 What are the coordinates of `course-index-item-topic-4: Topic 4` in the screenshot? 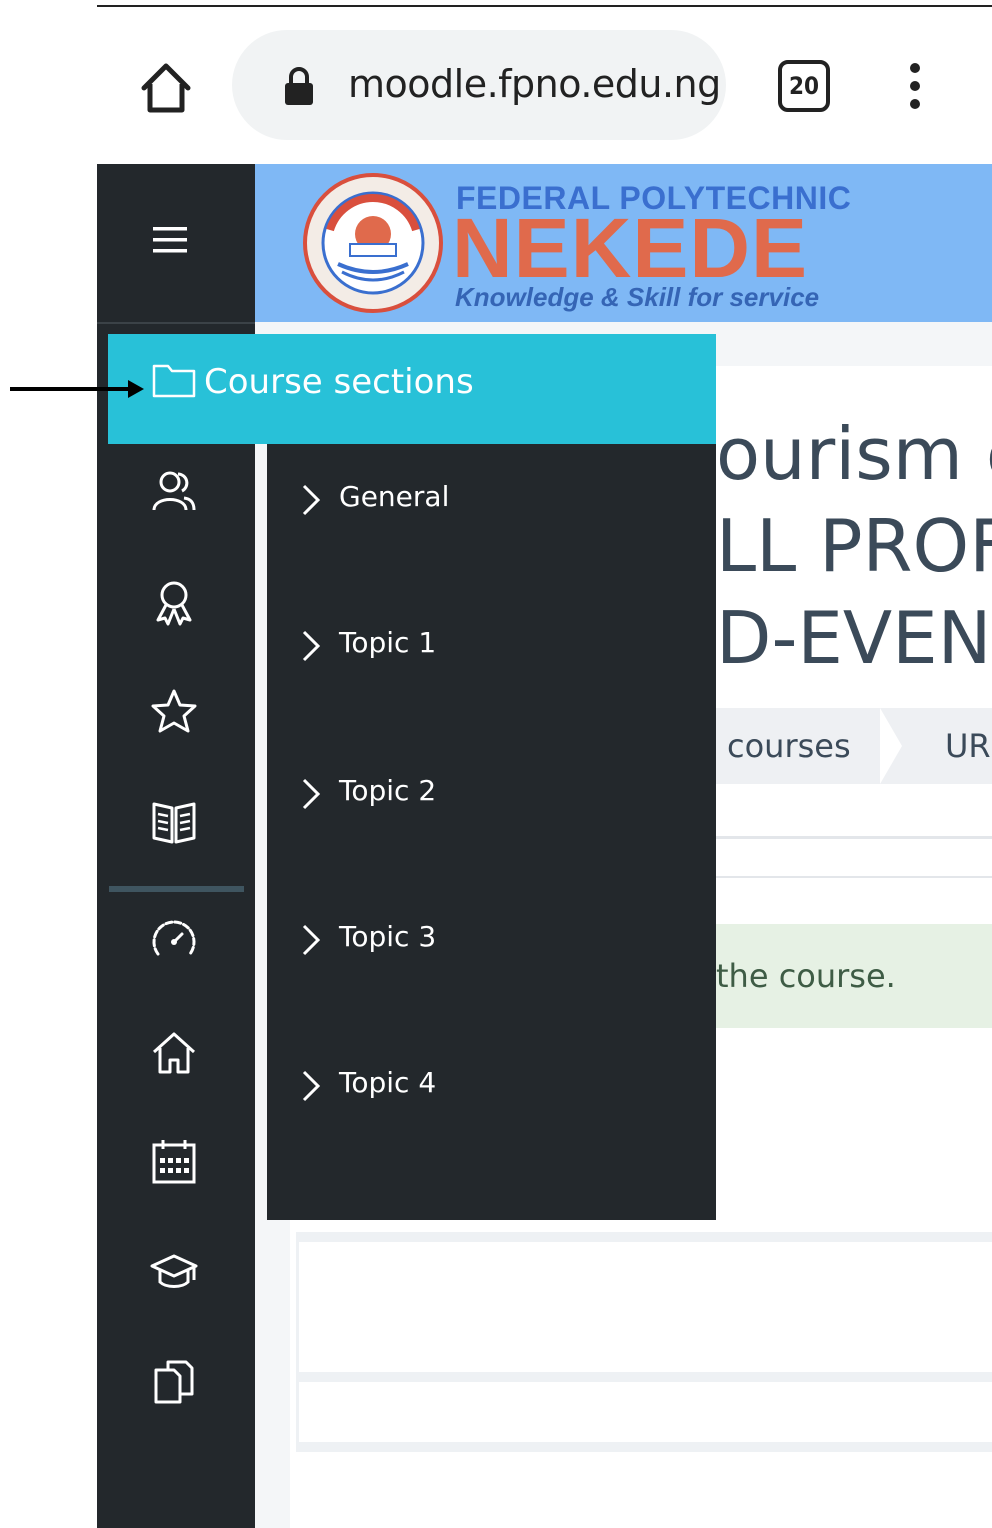 It's located at (496, 1086).